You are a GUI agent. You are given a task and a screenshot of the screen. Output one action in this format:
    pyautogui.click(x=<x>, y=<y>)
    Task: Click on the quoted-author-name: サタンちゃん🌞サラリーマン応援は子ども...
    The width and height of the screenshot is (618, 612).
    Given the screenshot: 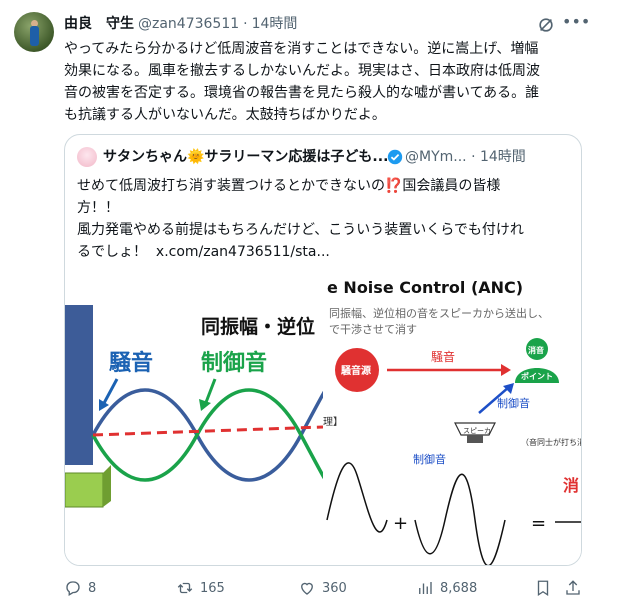 What is the action you would take?
    pyautogui.click(x=245, y=157)
    